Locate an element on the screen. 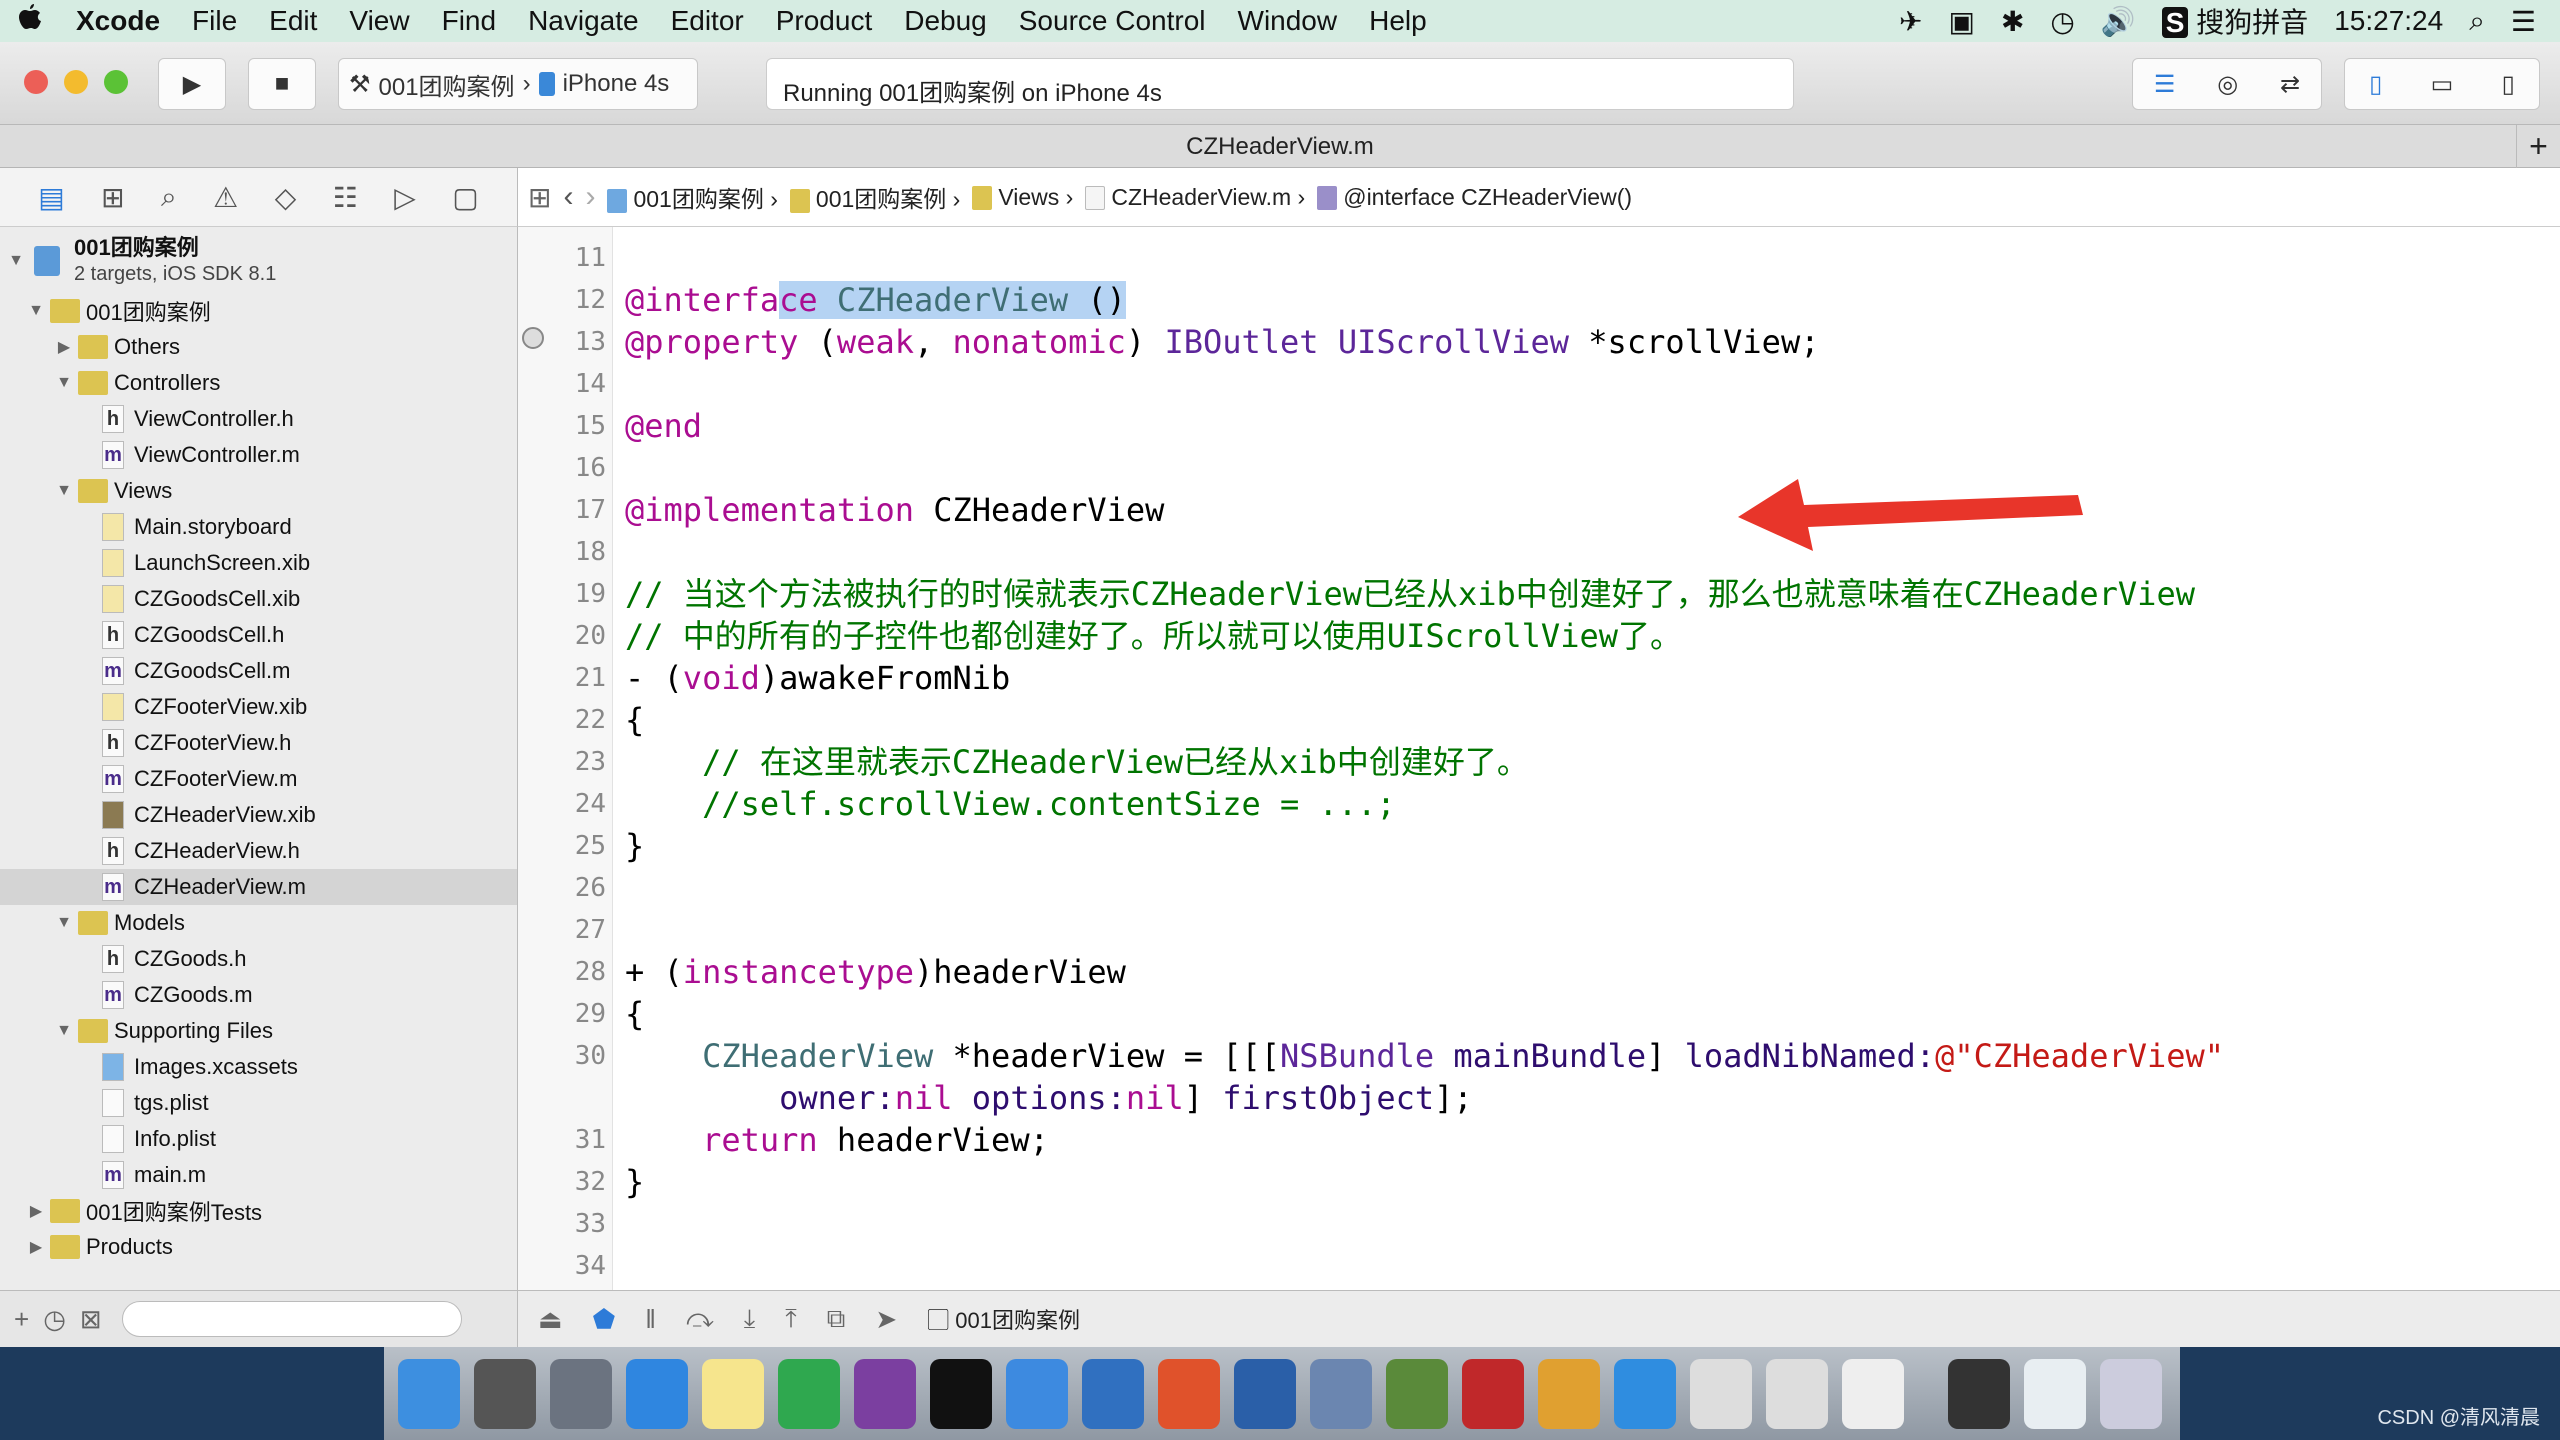 The image size is (2560, 1440). dock-disk-utility-icon is located at coordinates (1417, 1393).